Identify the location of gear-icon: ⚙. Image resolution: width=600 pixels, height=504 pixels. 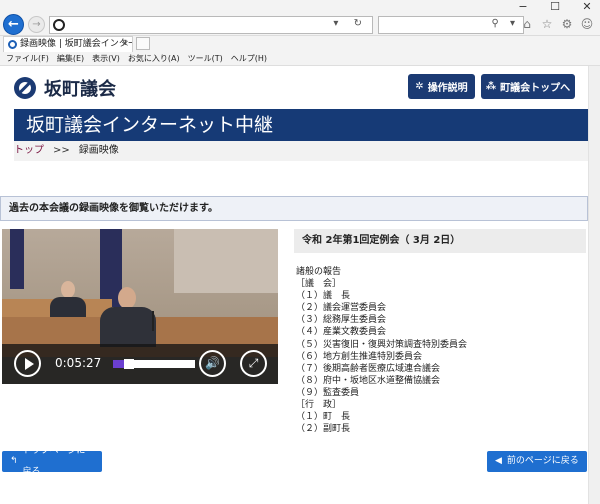
(567, 24).